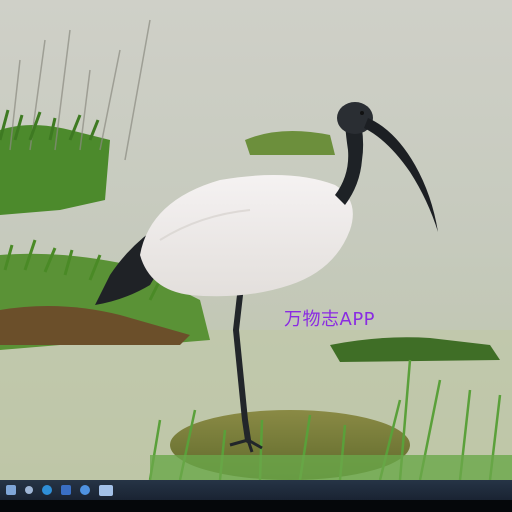 The height and width of the screenshot is (512, 512). I want to click on search-icon, so click(29, 490).